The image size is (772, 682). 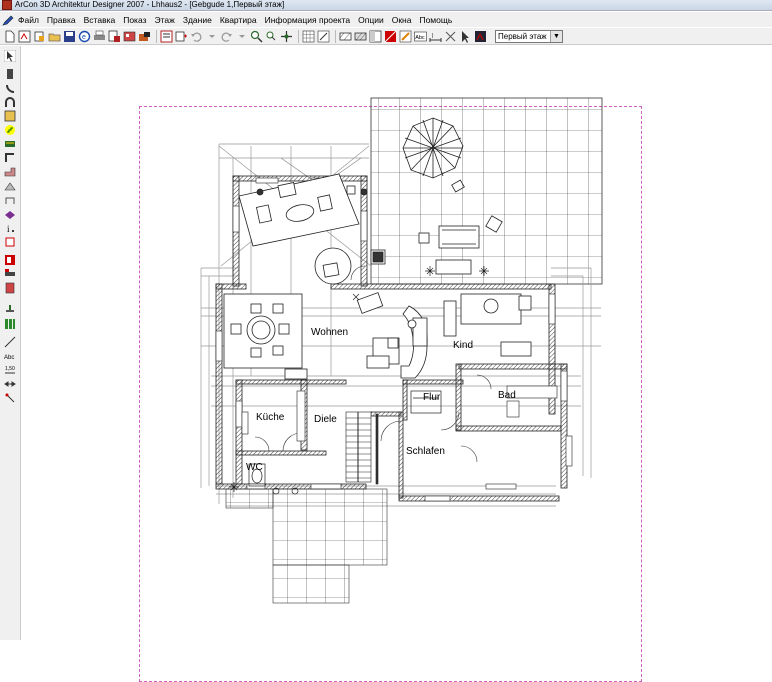 What do you see at coordinates (9, 36) in the screenshot?
I see `new-file-icon` at bounding box center [9, 36].